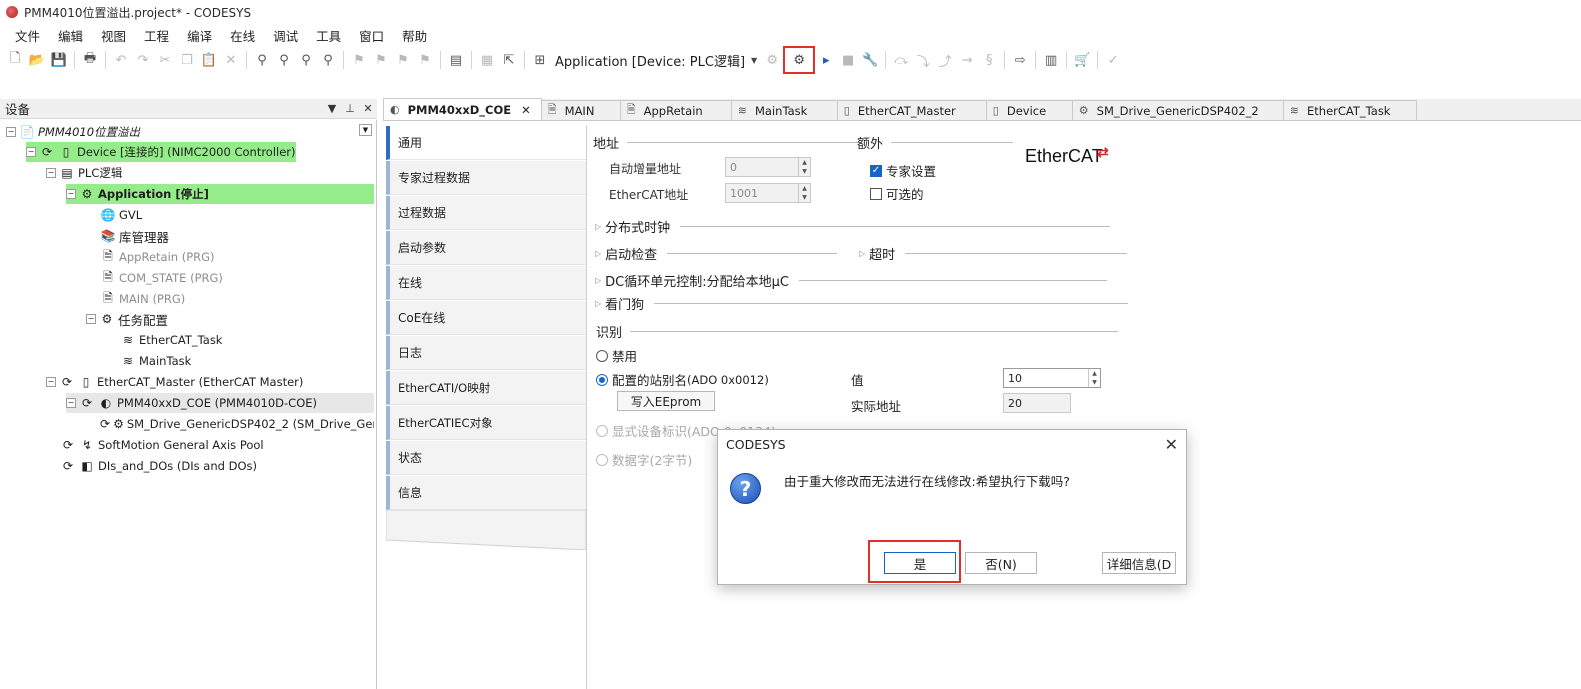  Describe the element at coordinates (826, 60) in the screenshot. I see `start-icon: ▸` at that location.